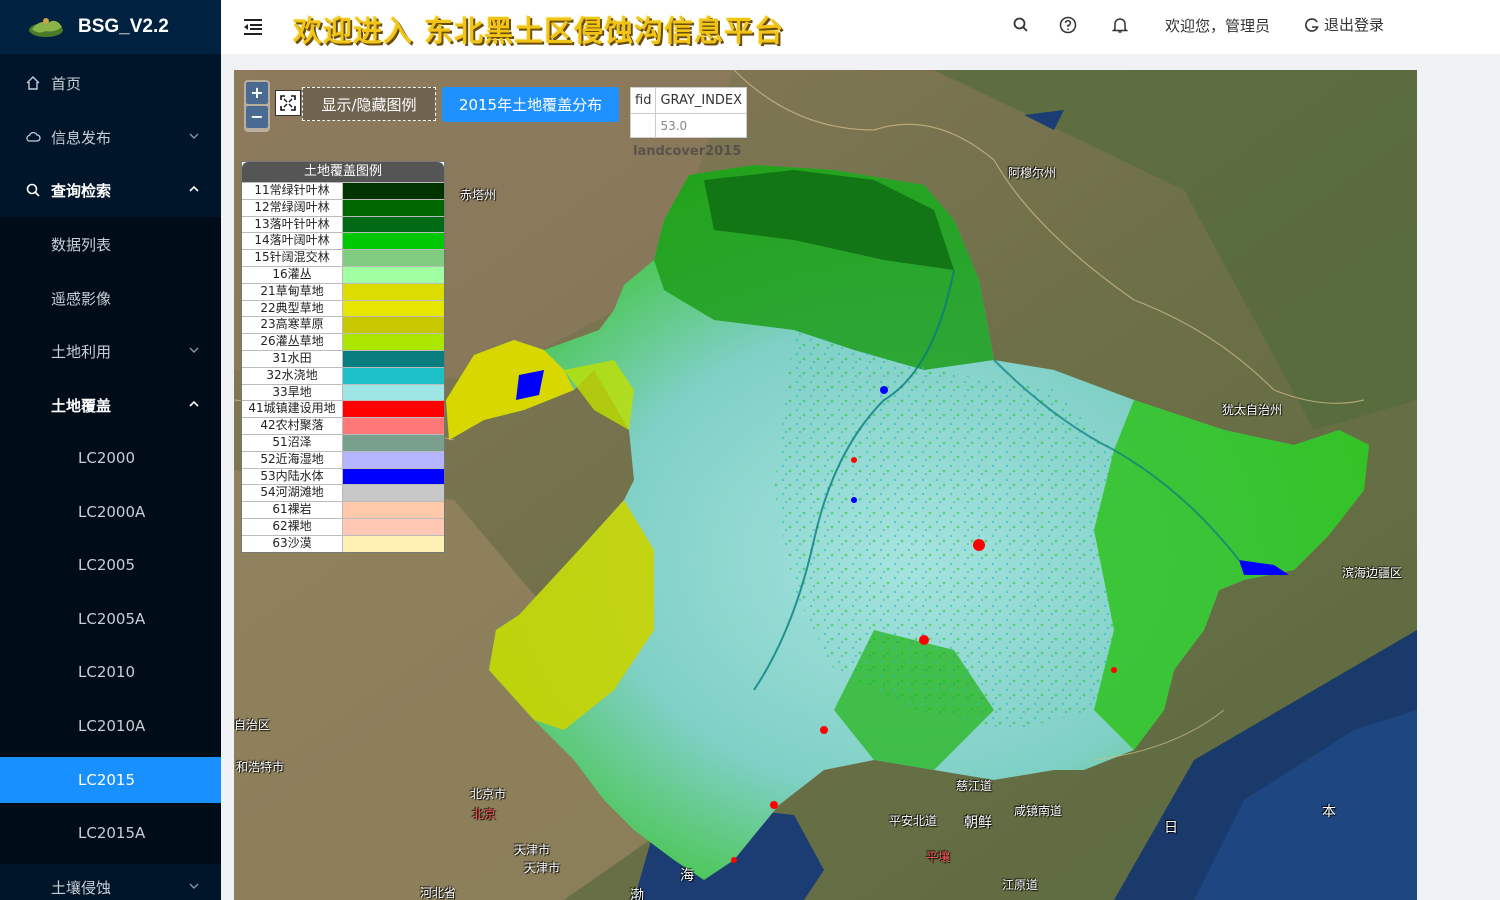  I want to click on sidebar-item-data-list: 数据列表, so click(110, 244).